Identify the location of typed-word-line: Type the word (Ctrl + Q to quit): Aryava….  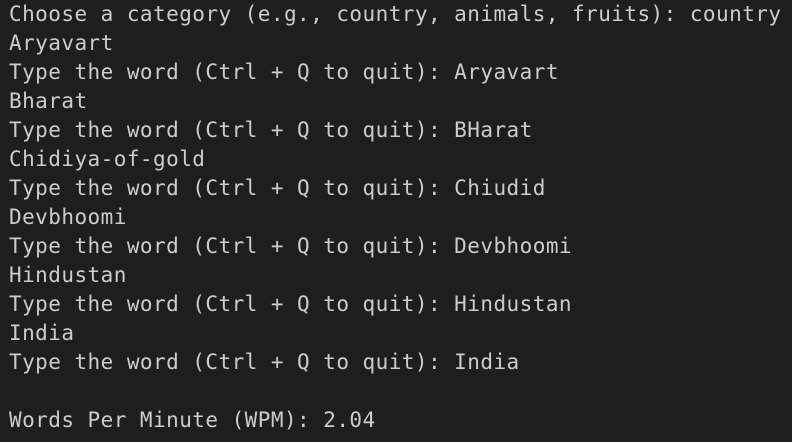
(284, 72).